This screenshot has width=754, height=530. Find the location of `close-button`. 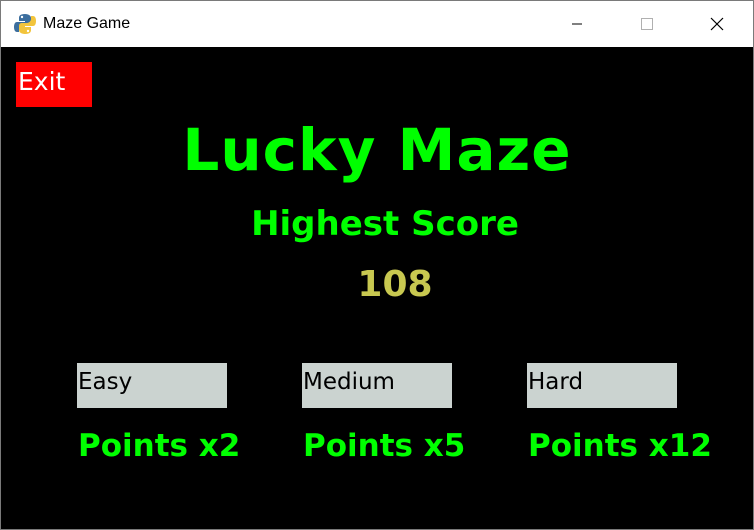

close-button is located at coordinates (717, 24).